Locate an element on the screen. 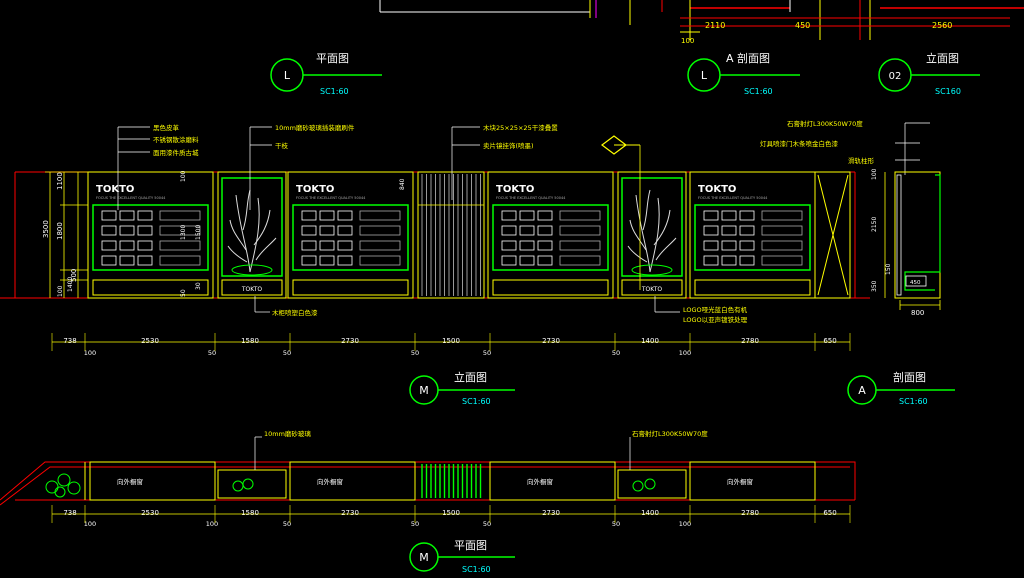 The image size is (1024, 578). section-dim: 150 is located at coordinates (888, 269).